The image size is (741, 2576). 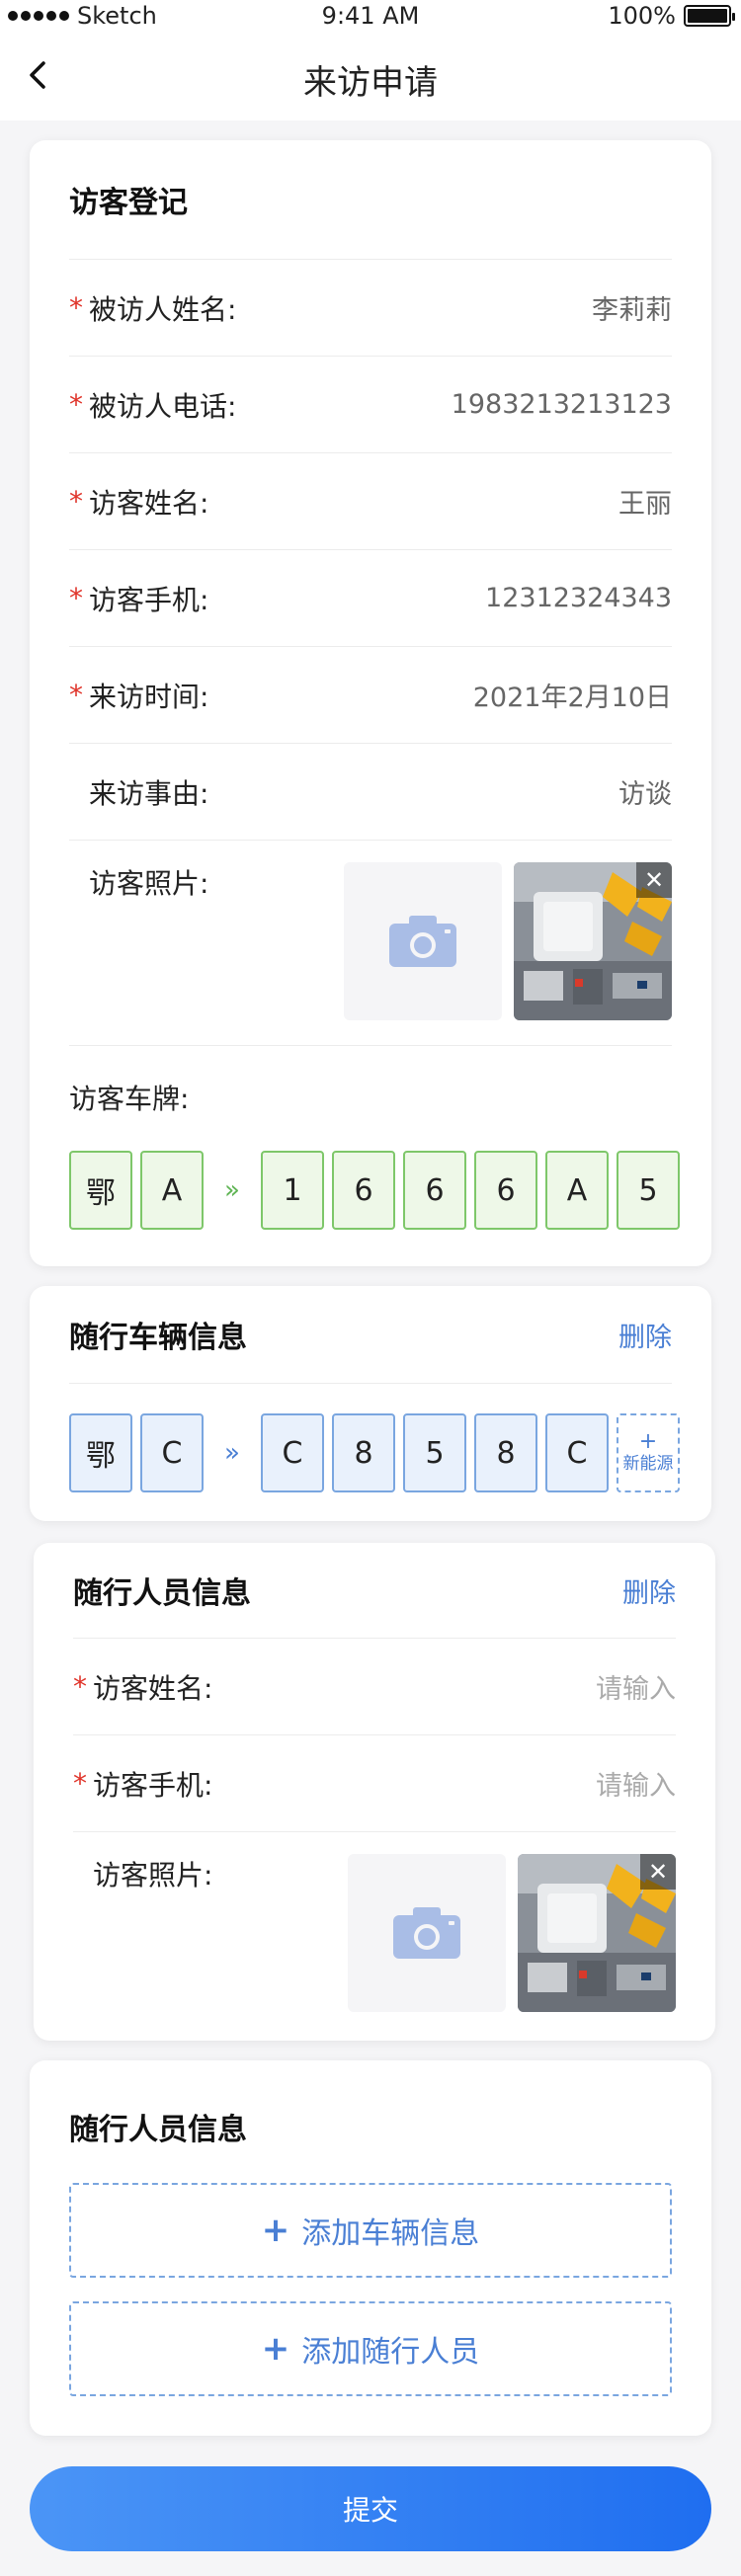 I want to click on companion-phone-row: * 访客手机: 请输入, so click(x=374, y=1782).